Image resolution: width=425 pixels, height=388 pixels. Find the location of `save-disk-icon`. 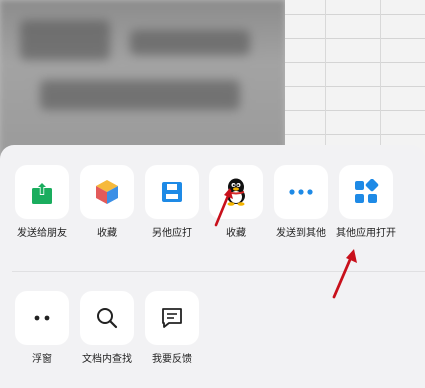

save-disk-icon is located at coordinates (172, 192).